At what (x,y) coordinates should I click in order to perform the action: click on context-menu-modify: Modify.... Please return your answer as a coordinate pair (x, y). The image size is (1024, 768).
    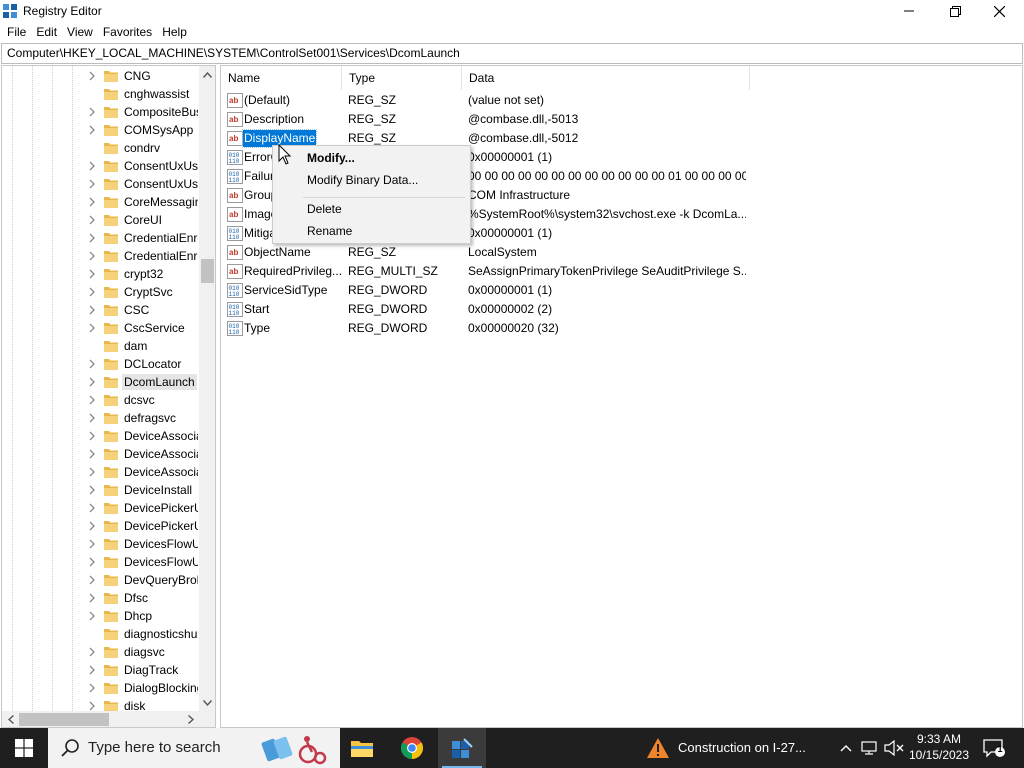
    Looking at the image, I should click on (371, 158).